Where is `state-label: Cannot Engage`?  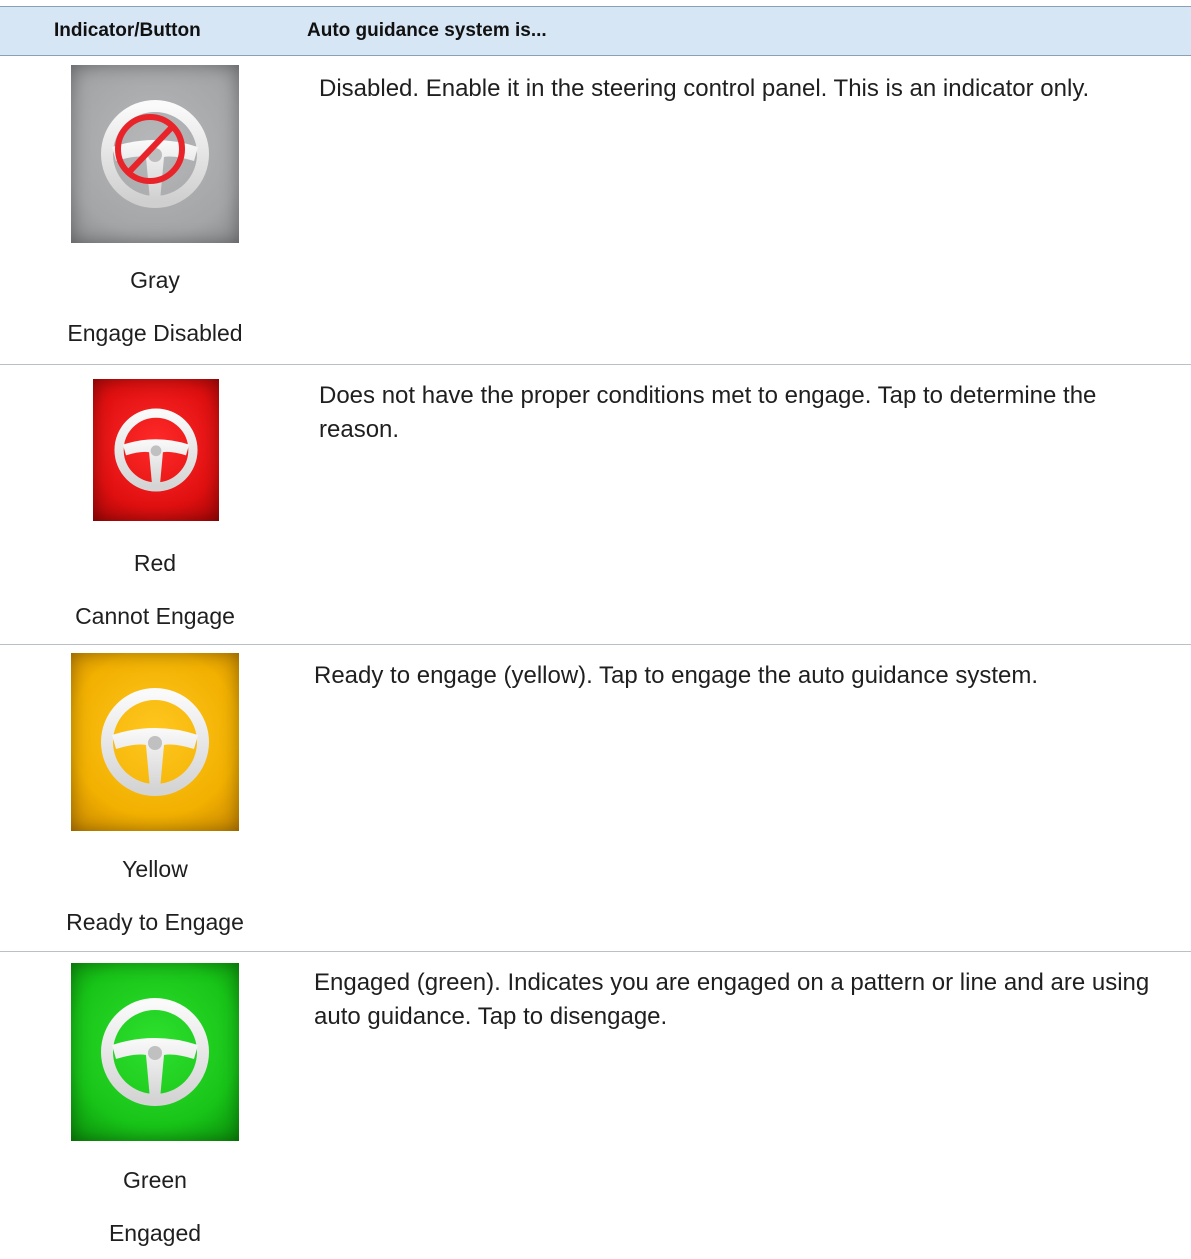
state-label: Cannot Engage is located at coordinates (155, 616).